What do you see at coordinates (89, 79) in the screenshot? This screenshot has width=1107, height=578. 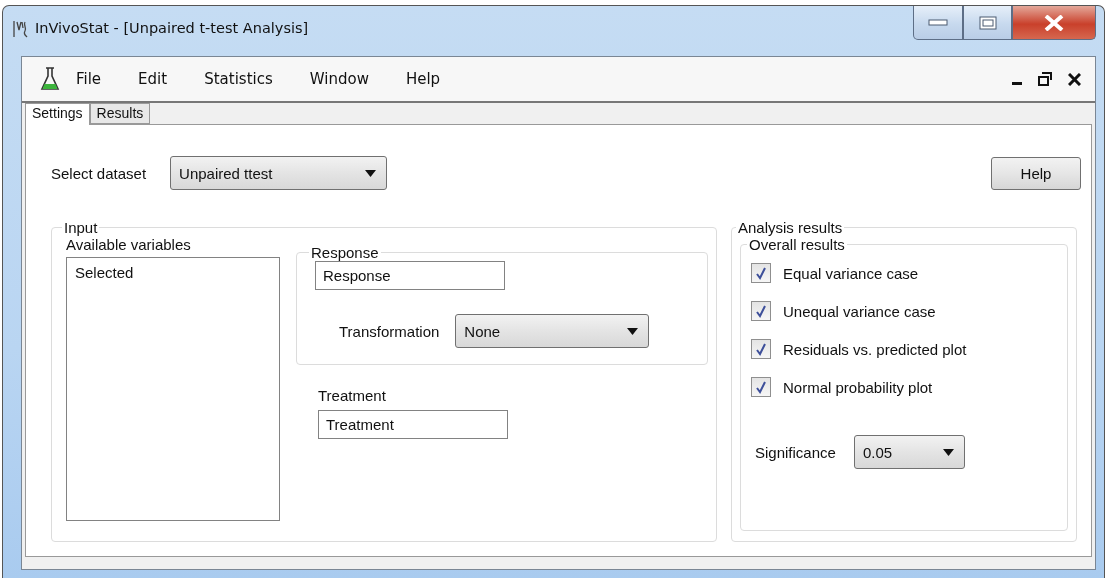 I see `menu-item: File` at bounding box center [89, 79].